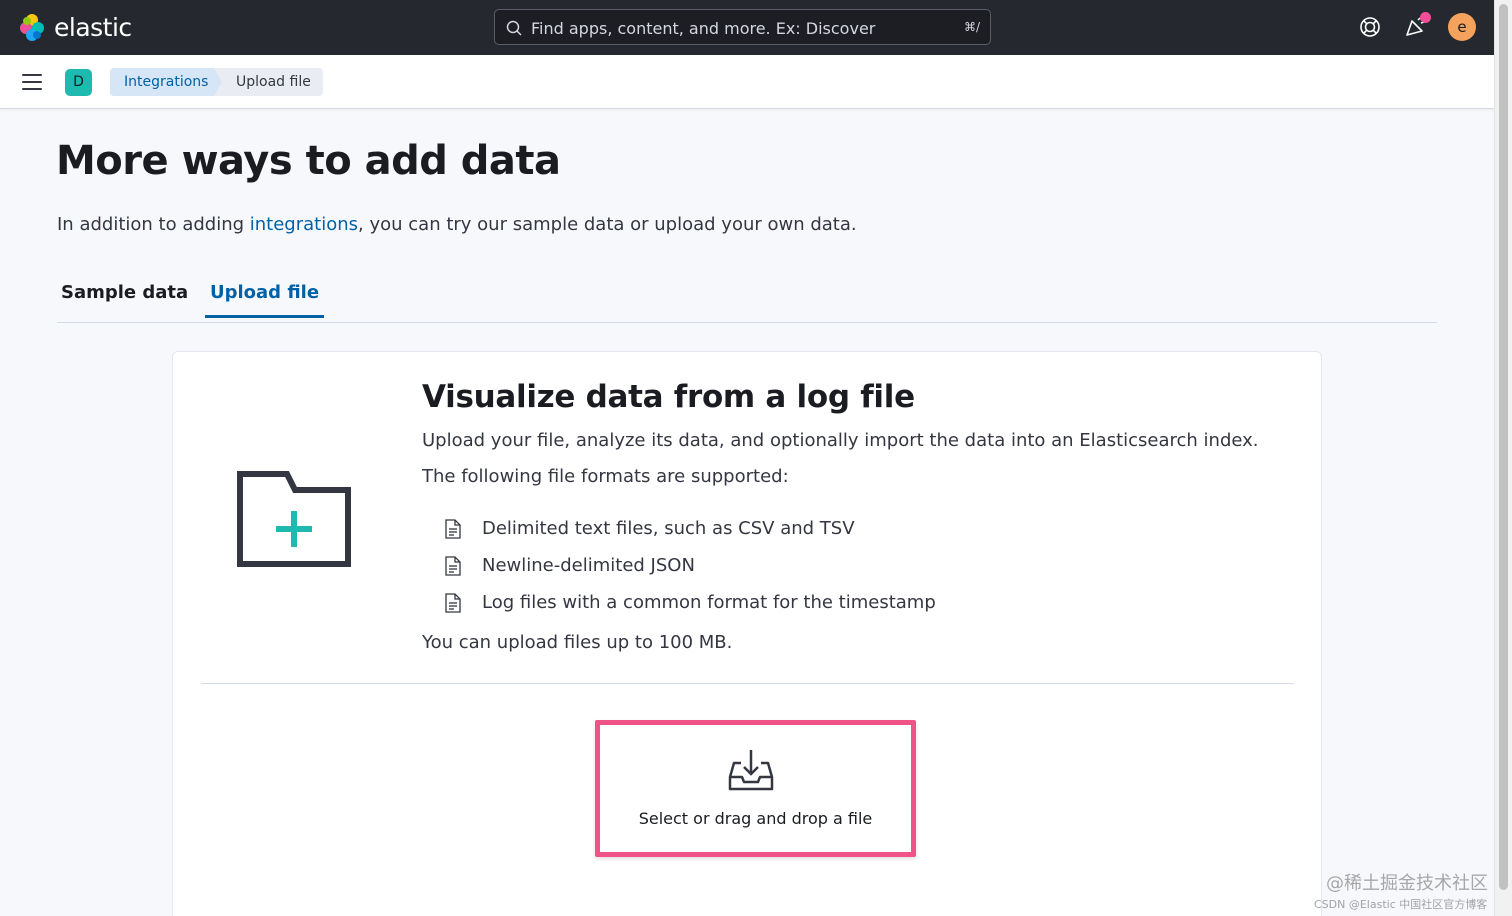 This screenshot has width=1512, height=916. I want to click on breadcrumb-integrations: Integrations, so click(168, 82).